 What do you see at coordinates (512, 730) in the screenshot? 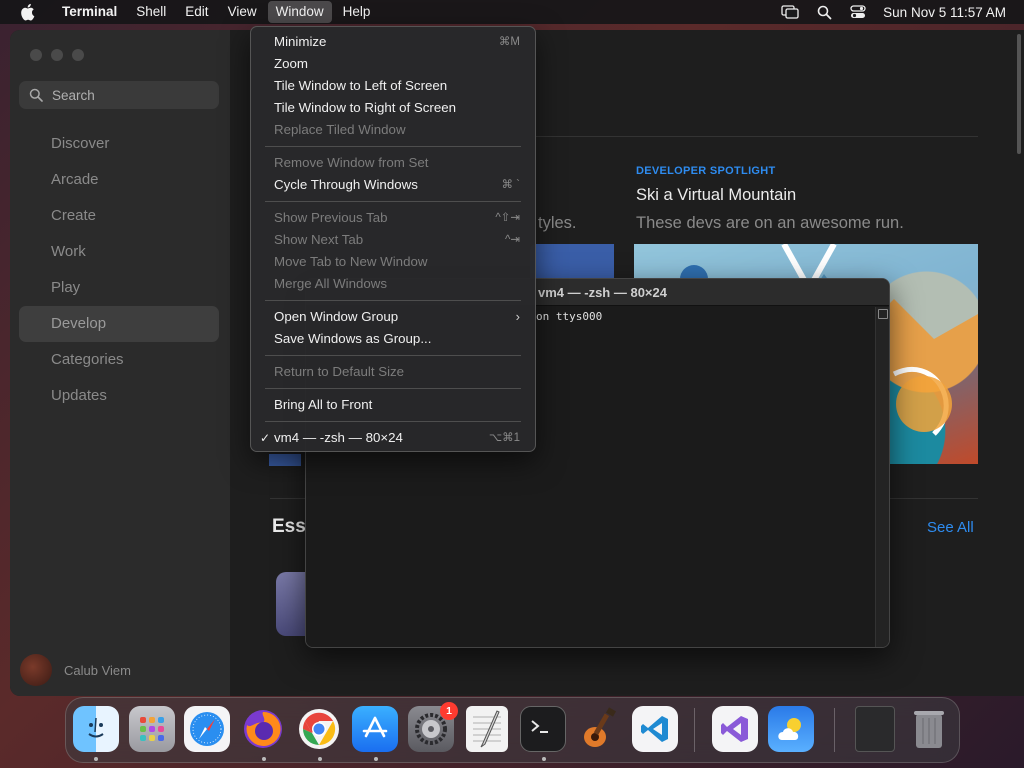
I see `dock: 1` at bounding box center [512, 730].